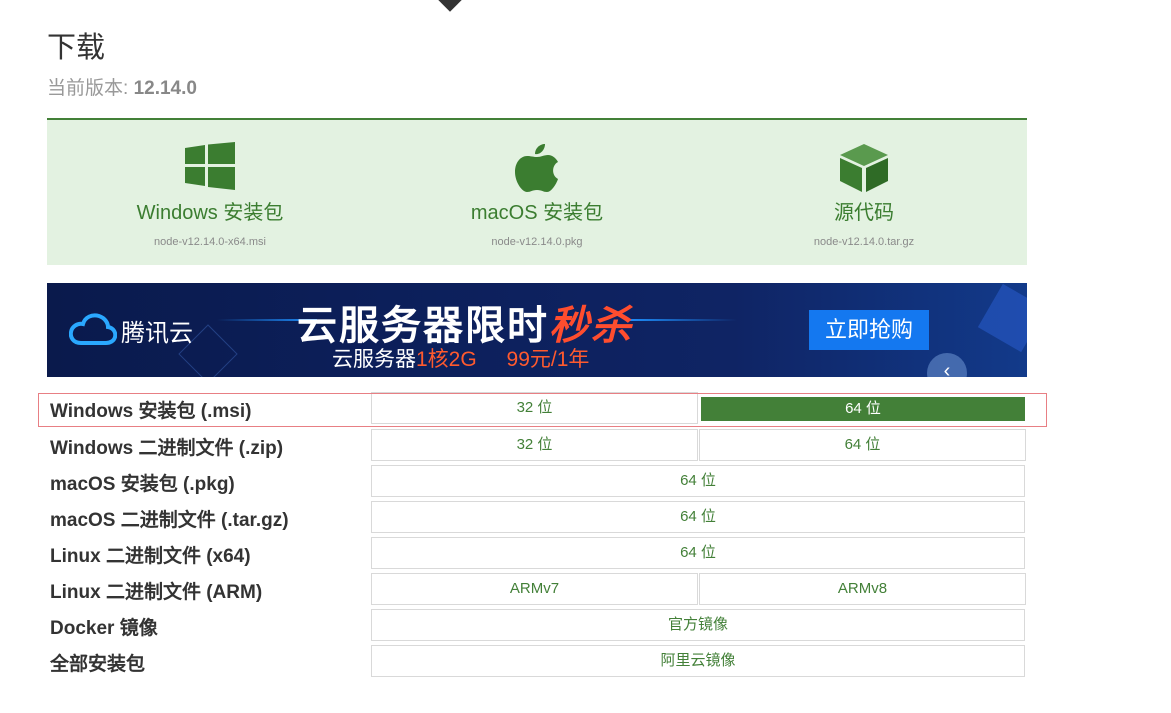  I want to click on banner-brand: 腾讯云, so click(157, 333).